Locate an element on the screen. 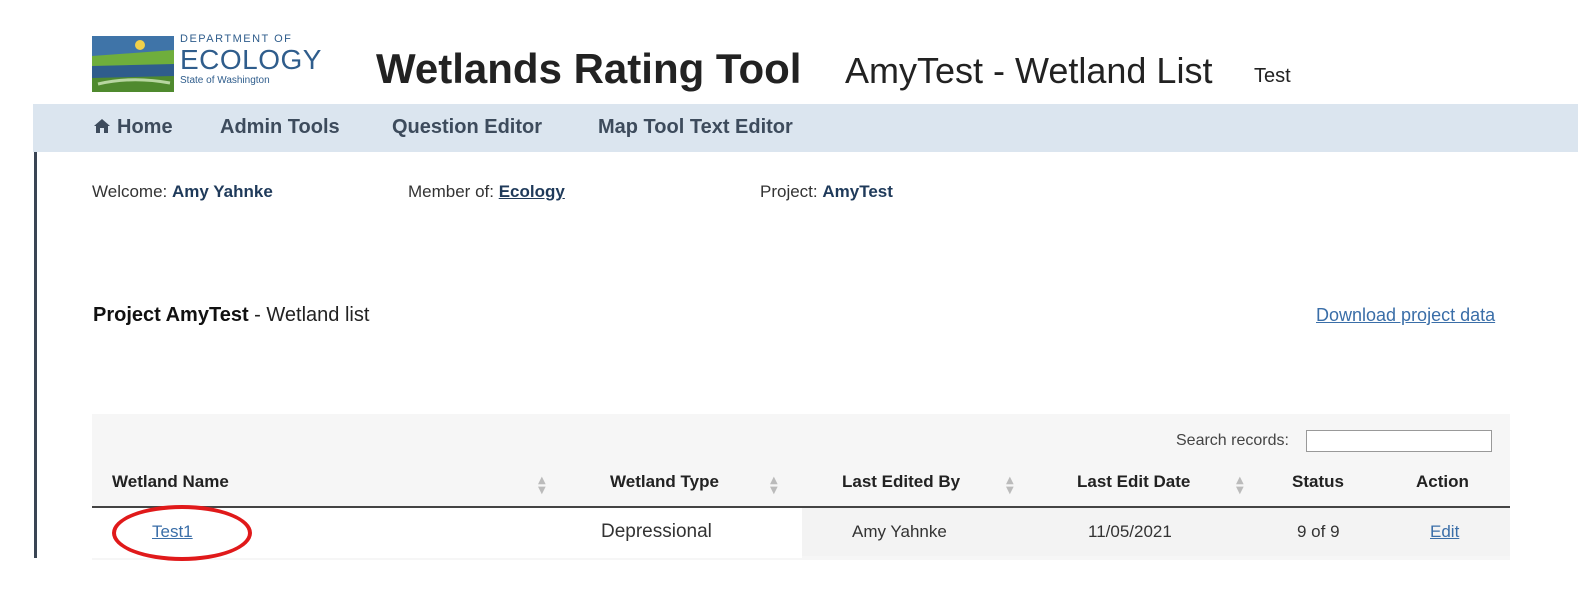 Image resolution: width=1589 pixels, height=591 pixels. last-edit-date: 11/05/2021 is located at coordinates (1130, 531).